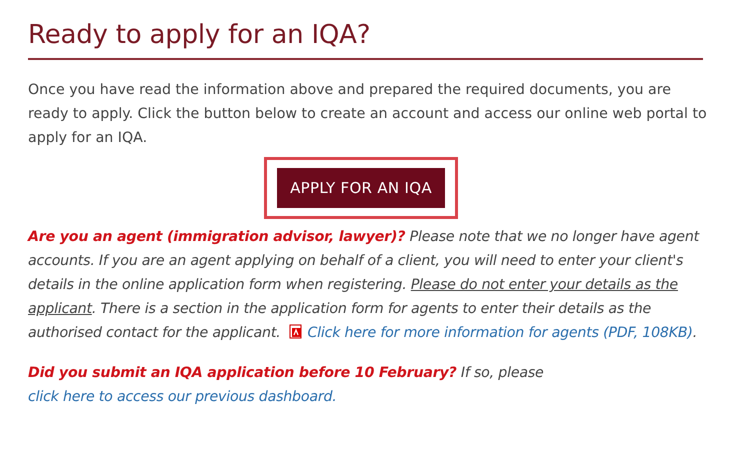 The height and width of the screenshot is (469, 736). What do you see at coordinates (286, 385) in the screenshot?
I see `dashboard-note-paragraph: Did you submit an IQA application before 10 February? If so, please click here to access our previous dashboard.` at bounding box center [286, 385].